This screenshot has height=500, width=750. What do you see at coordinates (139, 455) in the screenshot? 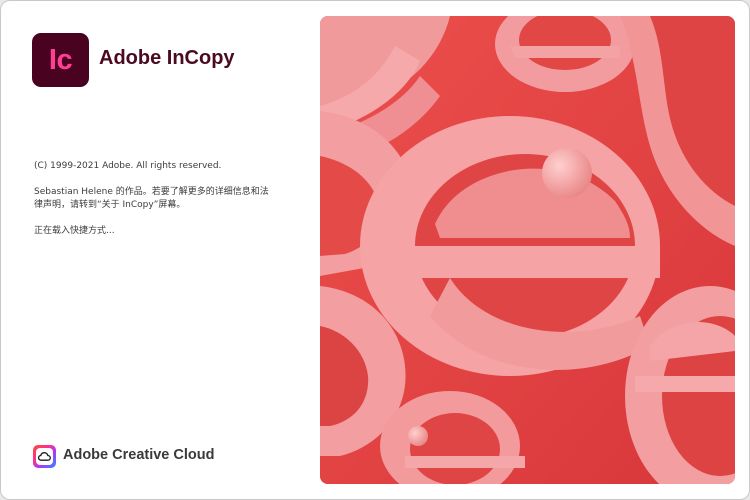
I see `creative-cloud-brand-label: Adobe Creative Cloud` at bounding box center [139, 455].